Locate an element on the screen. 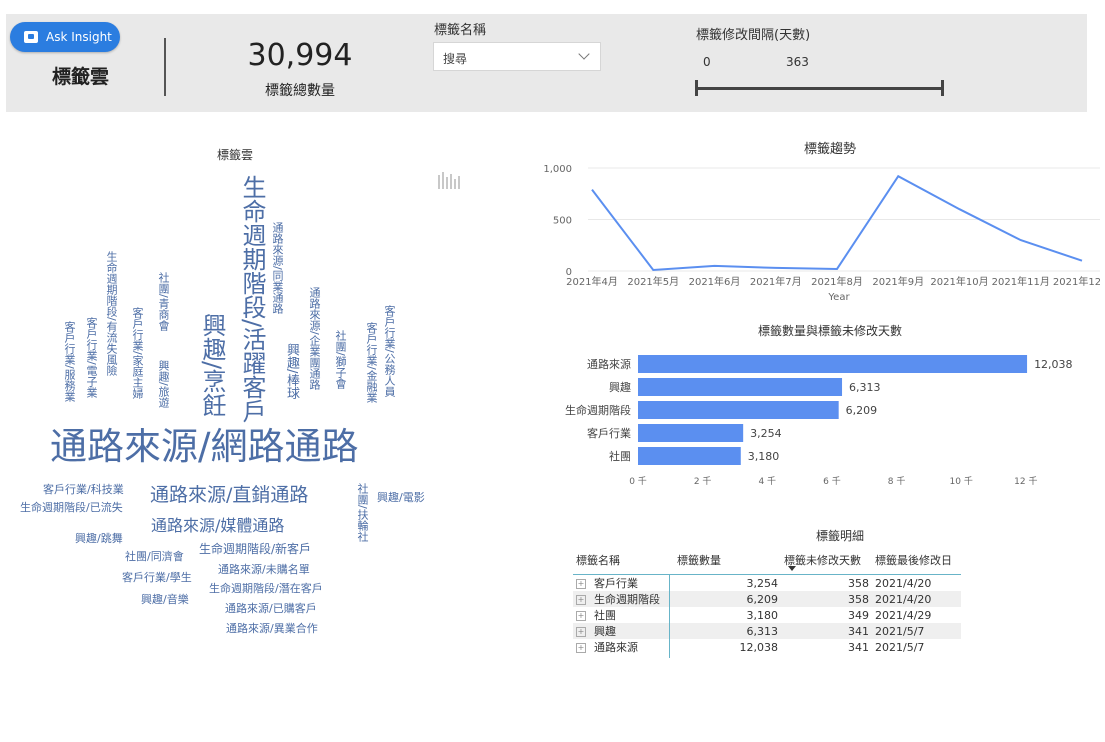 The height and width of the screenshot is (742, 1105). tag-name: 興趣 is located at coordinates (605, 631).